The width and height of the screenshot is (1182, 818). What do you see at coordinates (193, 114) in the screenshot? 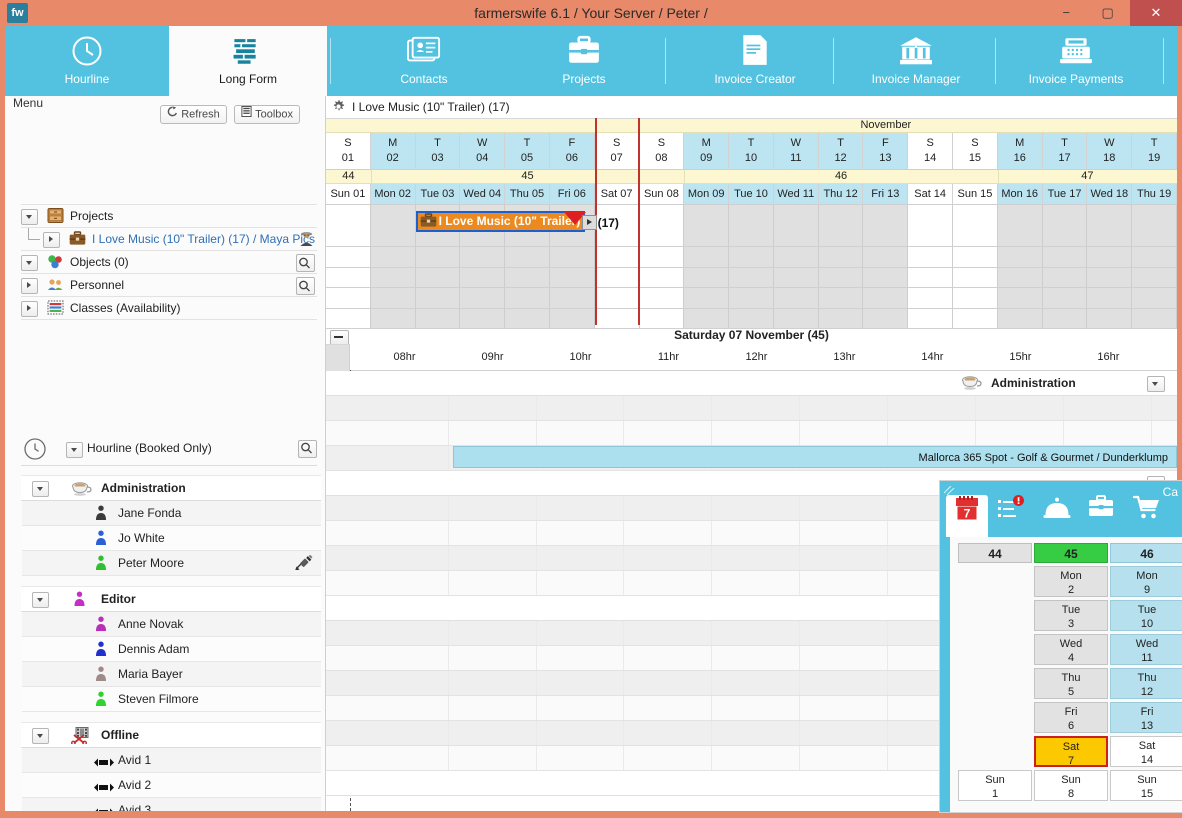
I see `refresh-button: Refresh` at bounding box center [193, 114].